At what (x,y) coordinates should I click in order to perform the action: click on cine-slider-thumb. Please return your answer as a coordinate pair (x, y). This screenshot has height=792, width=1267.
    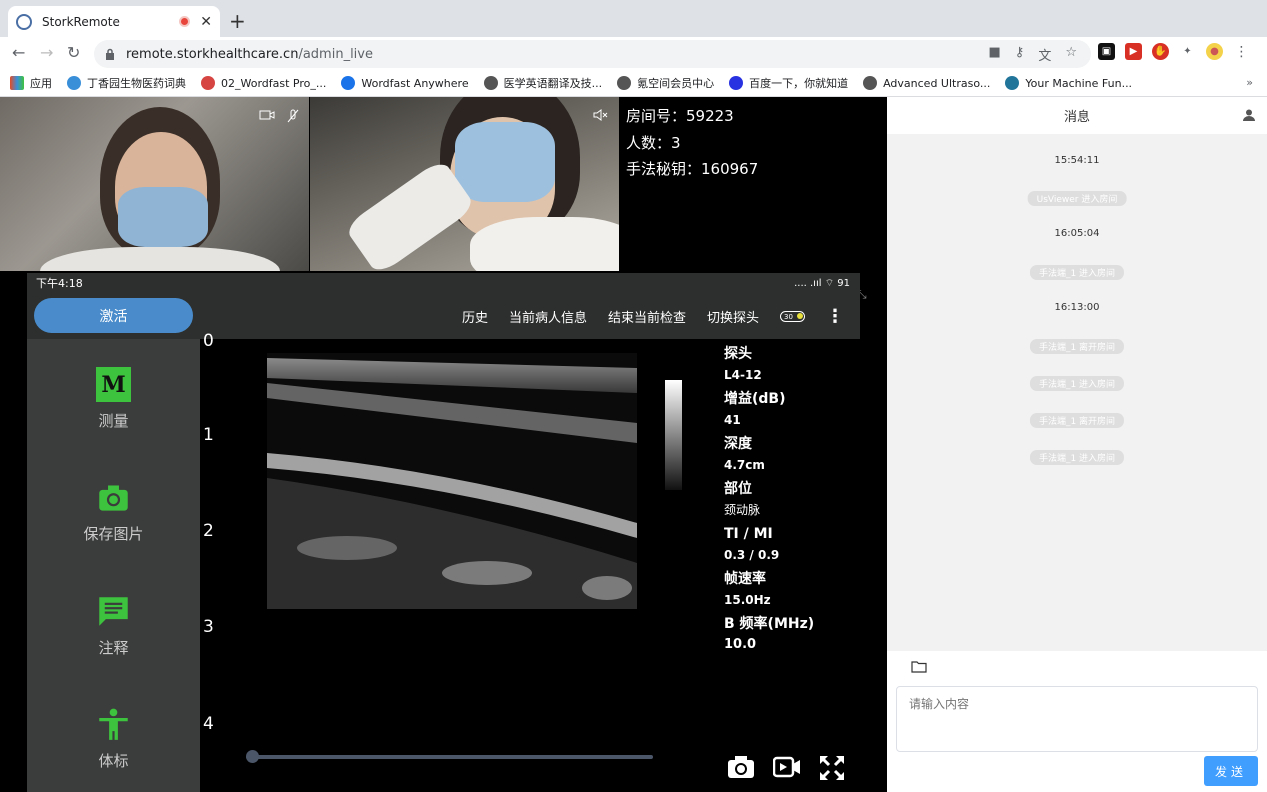
    Looking at the image, I should click on (252, 756).